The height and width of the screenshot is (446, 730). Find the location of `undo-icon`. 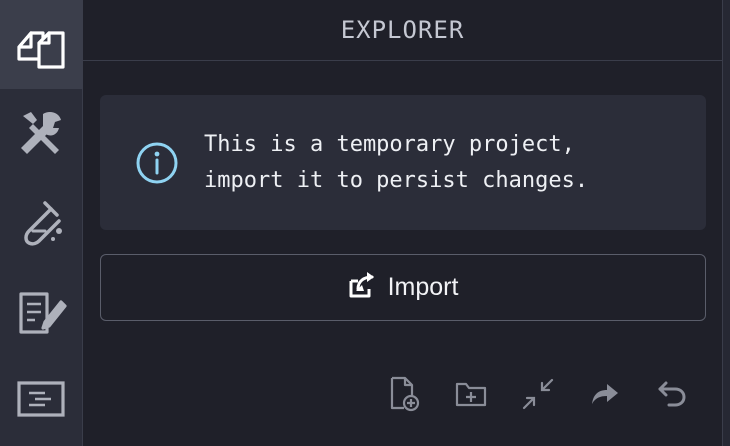

undo-icon is located at coordinates (672, 396).